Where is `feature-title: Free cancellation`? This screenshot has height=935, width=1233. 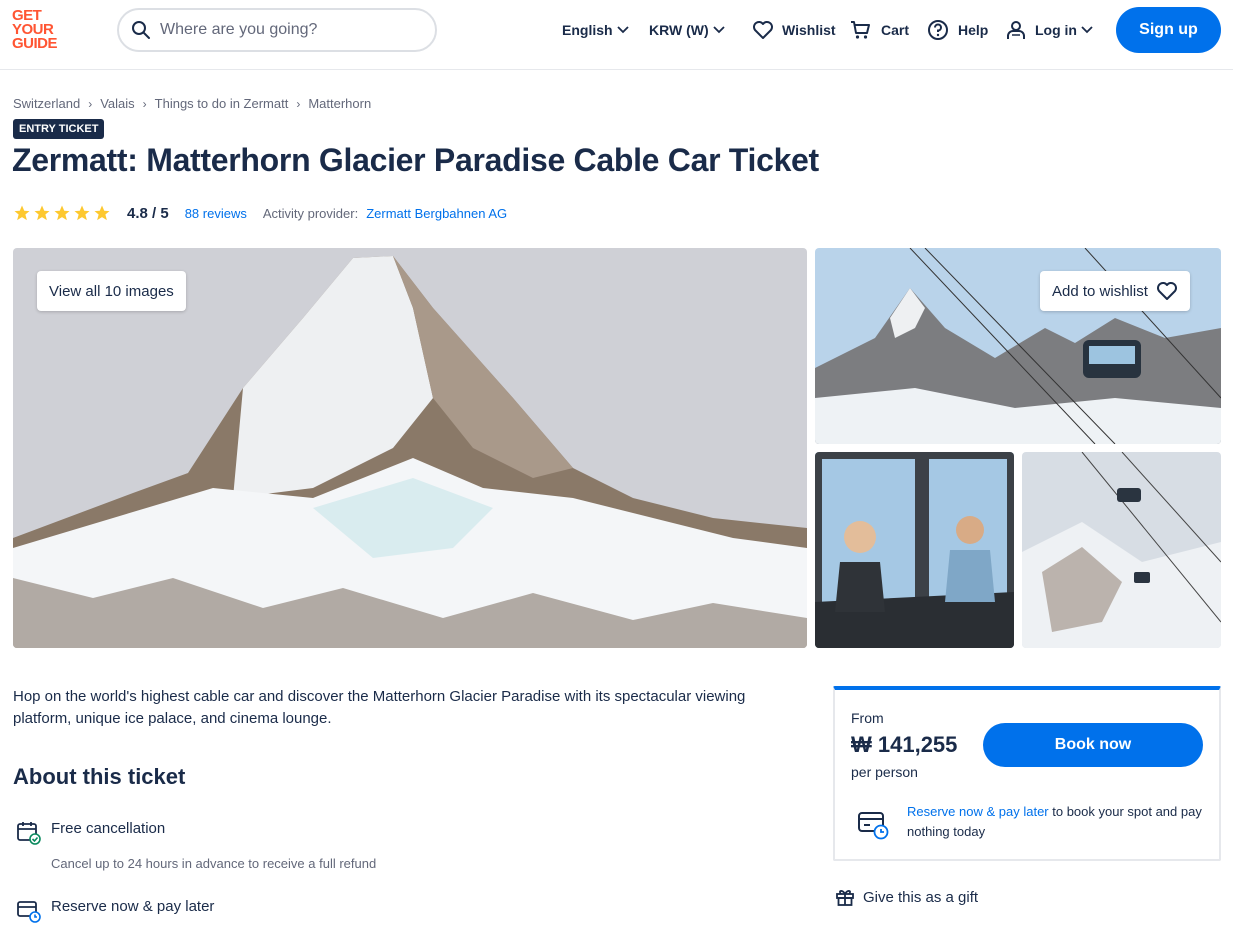
feature-title: Free cancellation is located at coordinates (108, 828).